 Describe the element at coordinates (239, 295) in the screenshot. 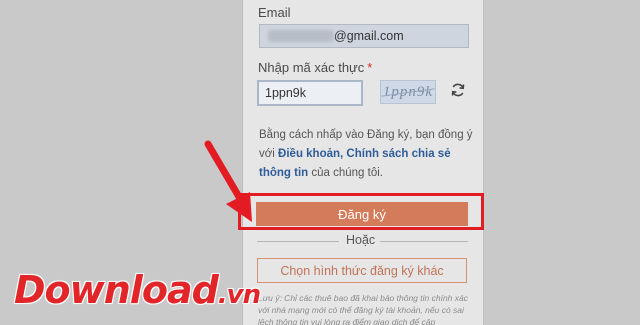

I see `watermark-suffix: .vn` at that location.